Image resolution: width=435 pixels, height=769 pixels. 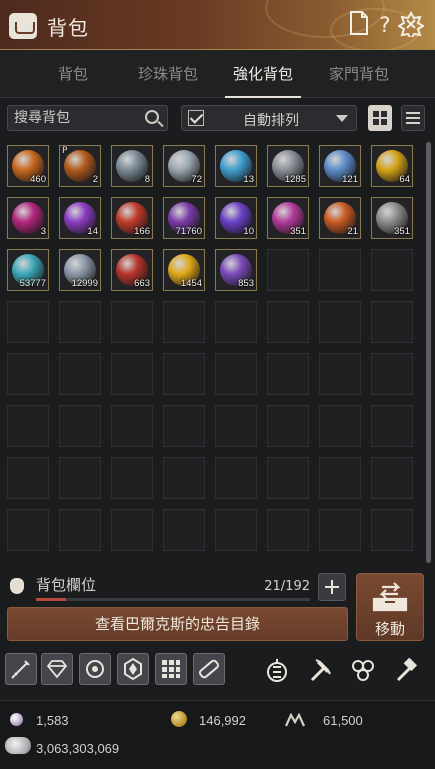 I want to click on item-quantity: 13, so click(x=248, y=179).